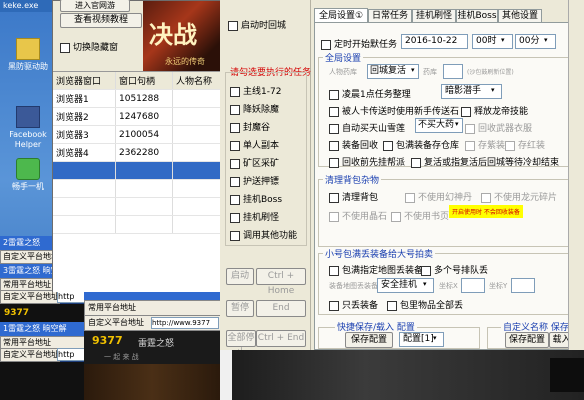  Describe the element at coordinates (116, 322) in the screenshot. I see `custom-address-label: 自定义平台地址` at that location.